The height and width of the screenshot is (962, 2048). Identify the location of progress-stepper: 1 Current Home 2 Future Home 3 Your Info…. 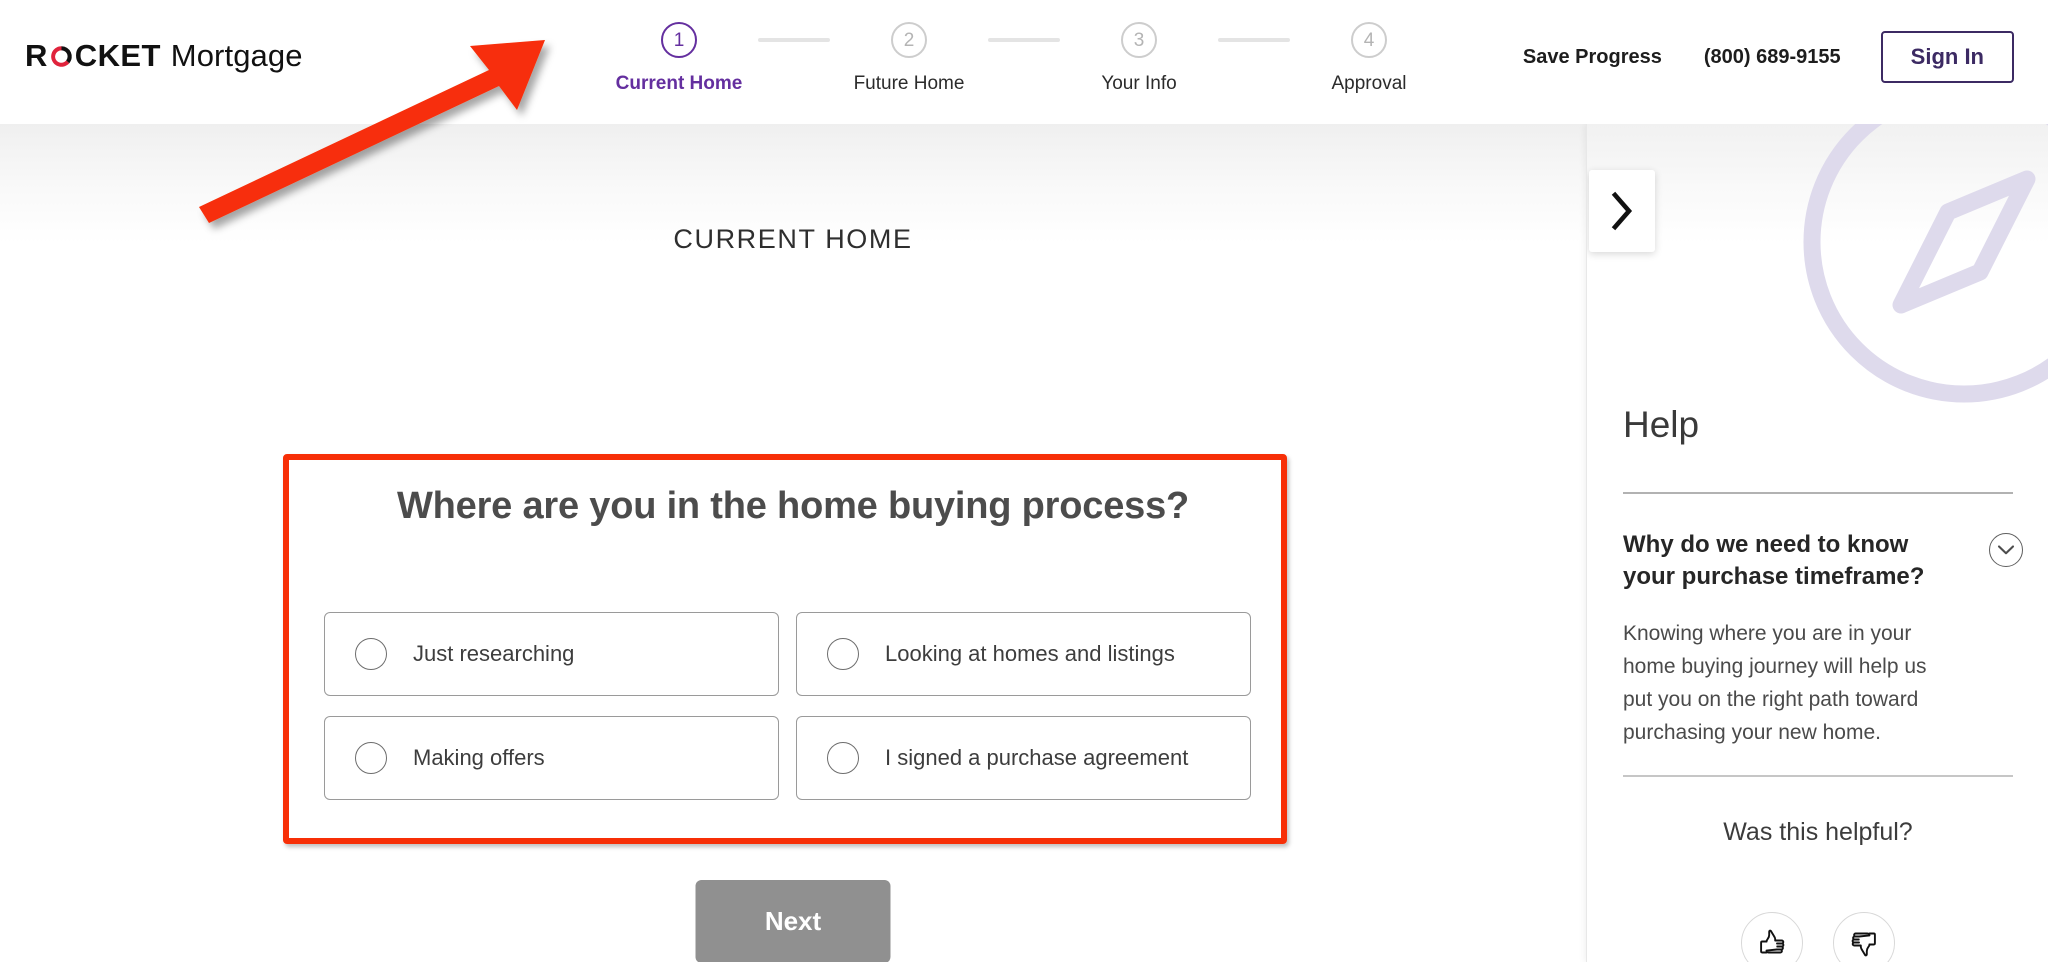
(1024, 58).